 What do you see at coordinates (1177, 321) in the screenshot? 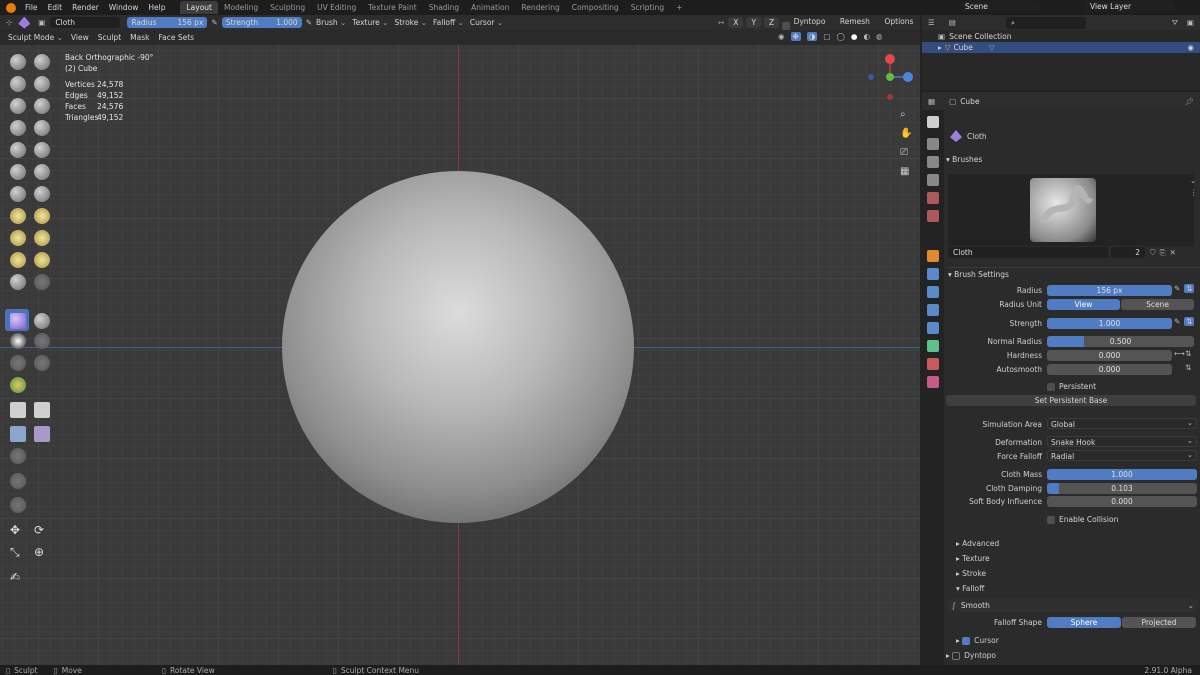
I see `strength-pen-icon: ✎` at bounding box center [1177, 321].